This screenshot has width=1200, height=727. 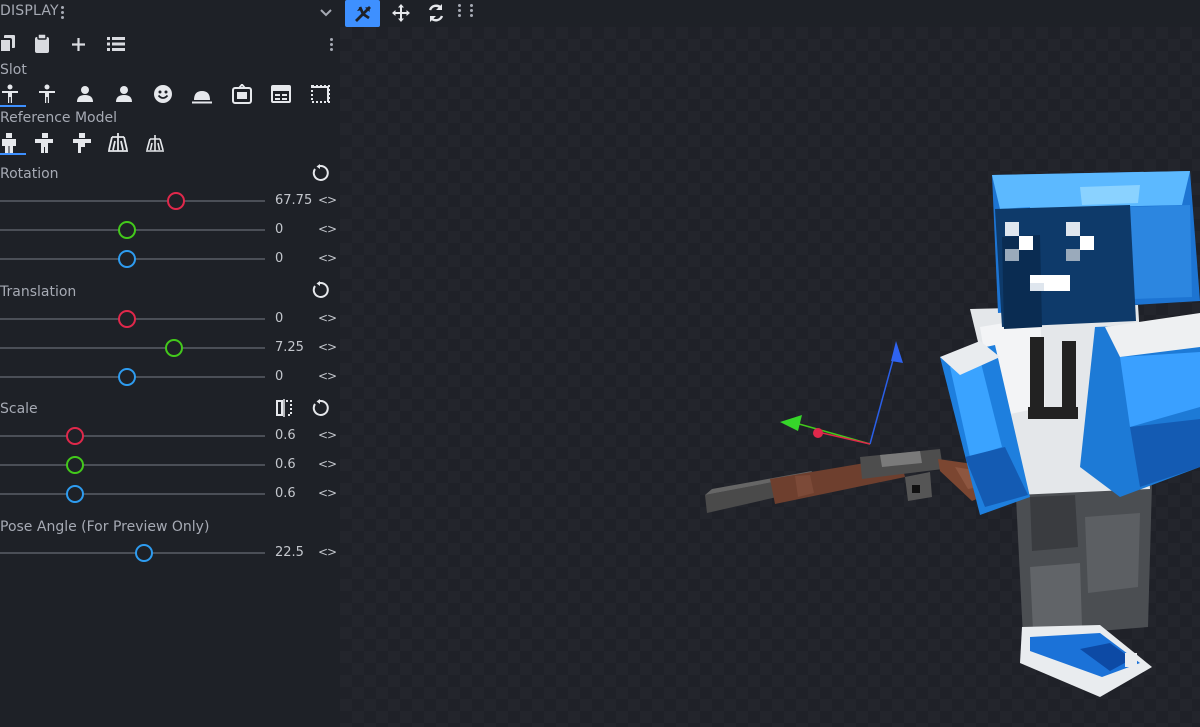 What do you see at coordinates (770, 13) in the screenshot?
I see `viewport-toolbar` at bounding box center [770, 13].